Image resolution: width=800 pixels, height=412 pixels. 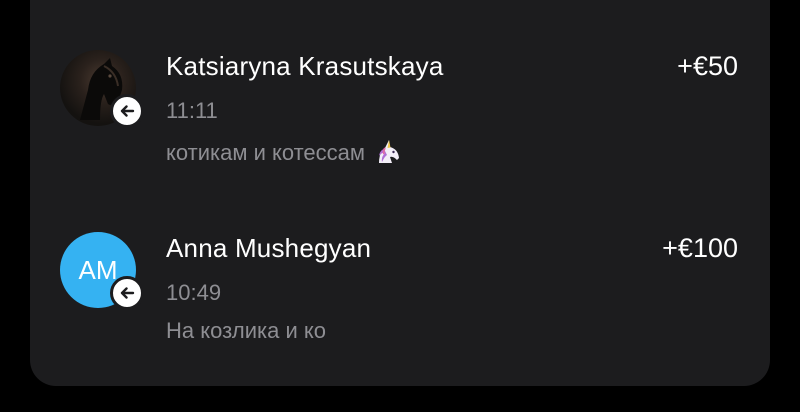 What do you see at coordinates (700, 248) in the screenshot?
I see `transaction-amount: +€100` at bounding box center [700, 248].